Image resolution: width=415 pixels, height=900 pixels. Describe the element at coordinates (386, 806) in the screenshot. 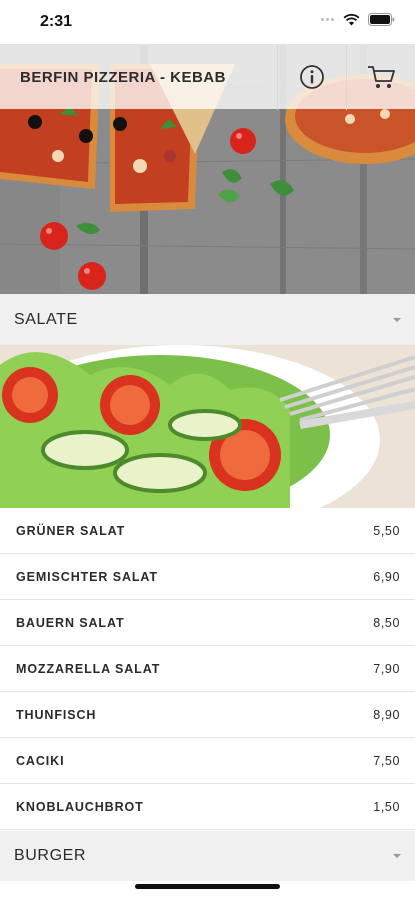

I see `item-price: 1,50` at that location.